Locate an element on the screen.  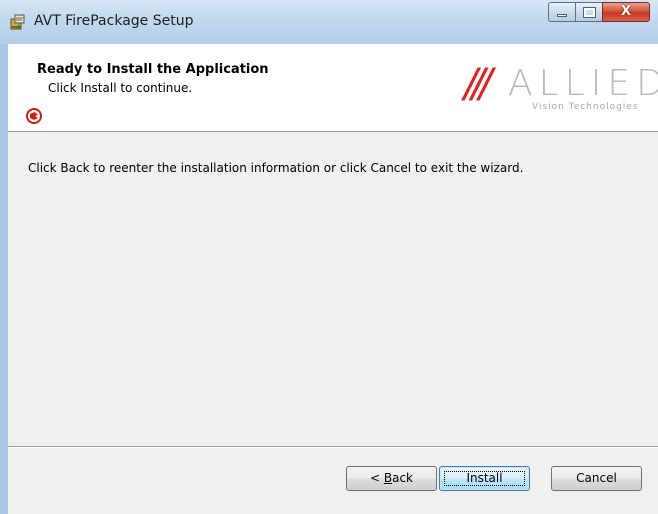
close-icon: X is located at coordinates (626, 11).